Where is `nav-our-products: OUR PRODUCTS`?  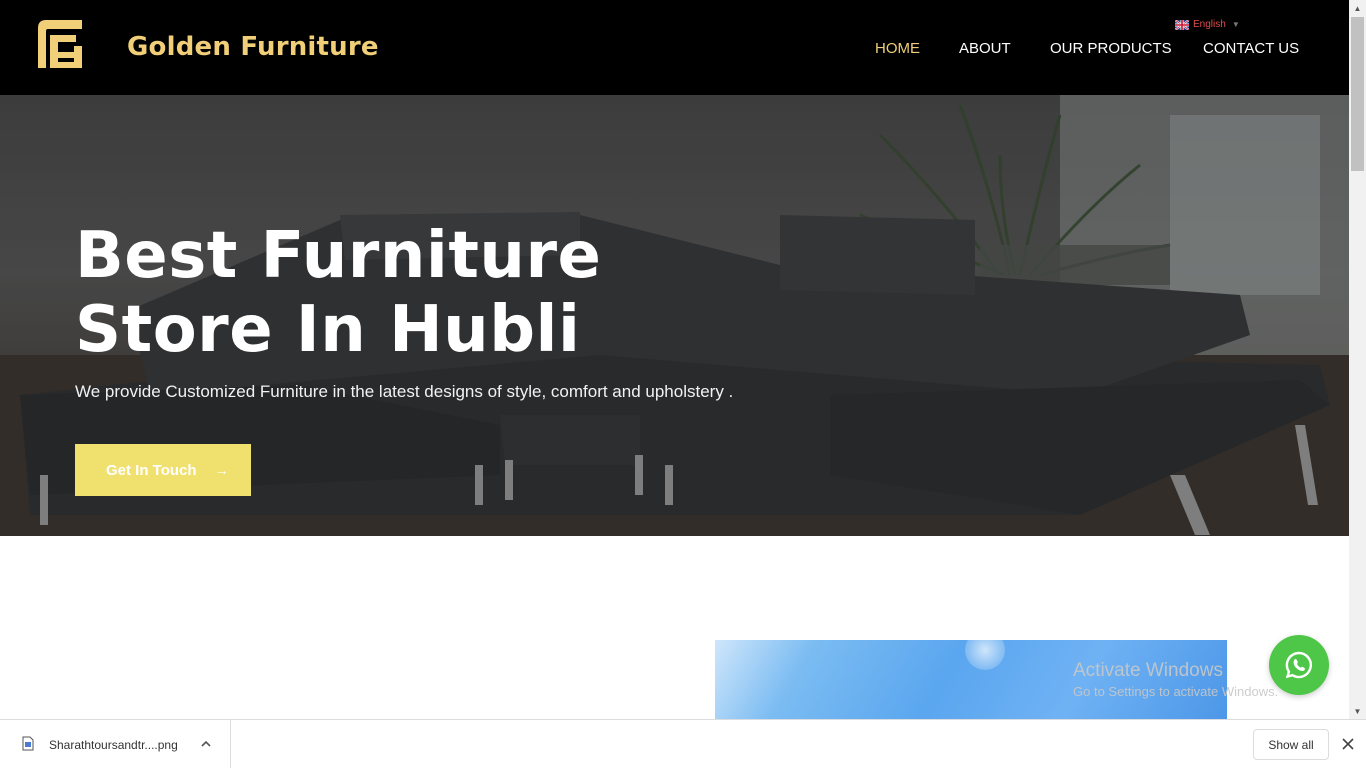
nav-our-products: OUR PRODUCTS is located at coordinates (1111, 48).